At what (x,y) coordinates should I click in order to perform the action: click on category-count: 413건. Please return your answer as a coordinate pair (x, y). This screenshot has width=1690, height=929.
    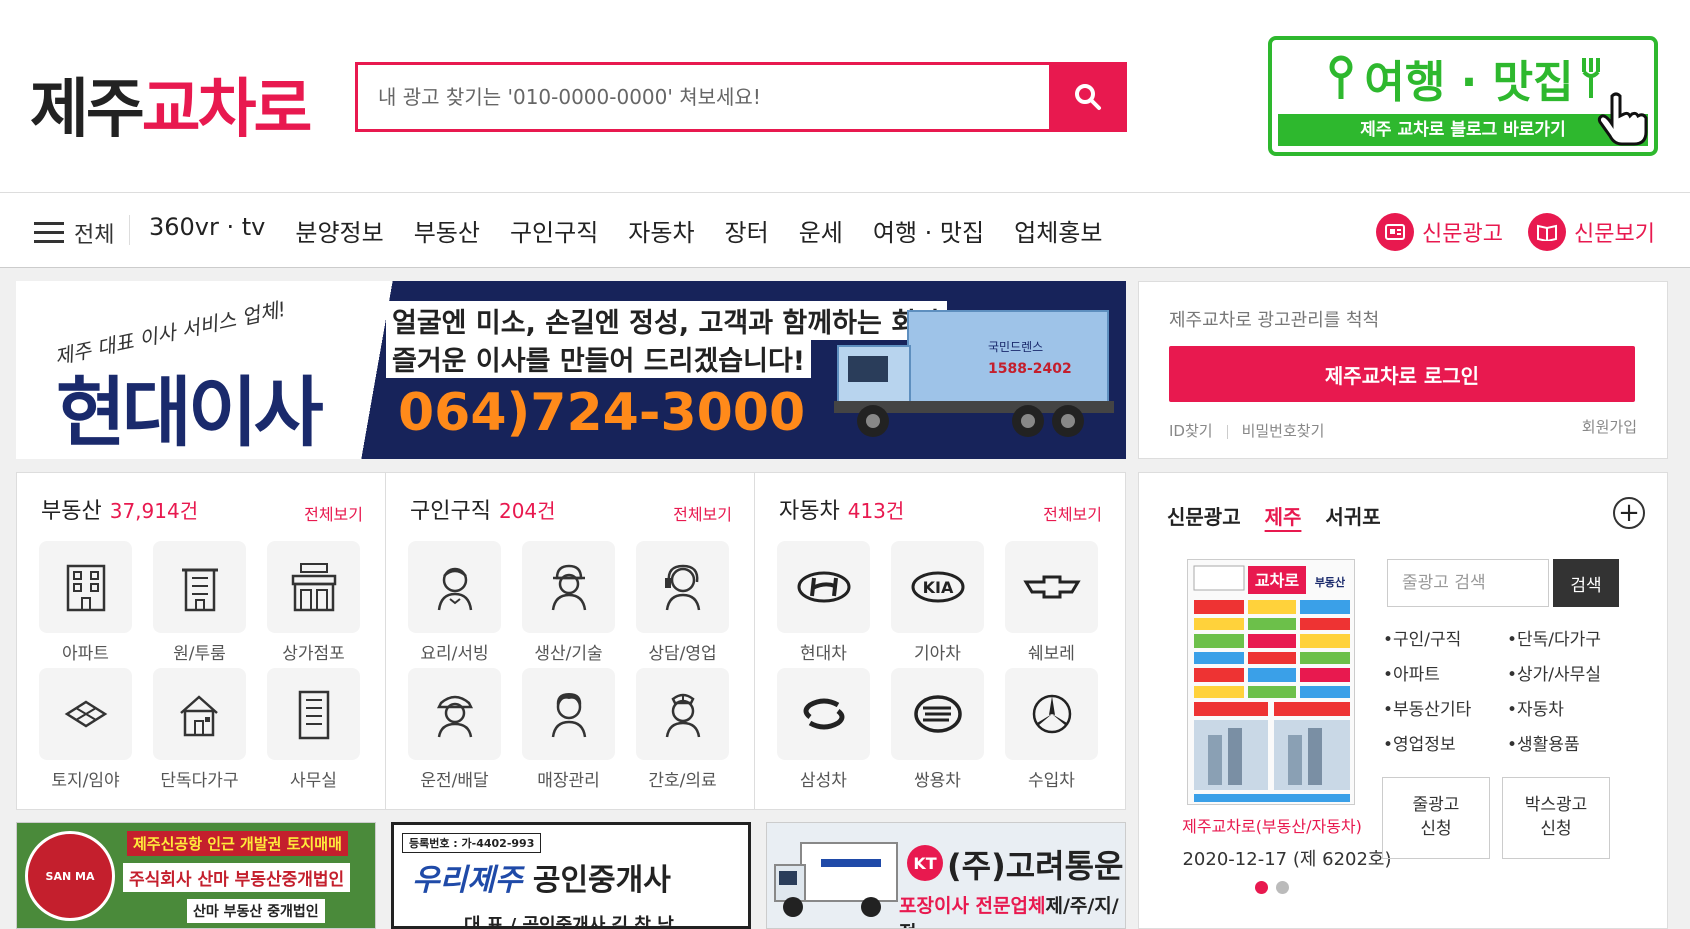
    Looking at the image, I should click on (876, 511).